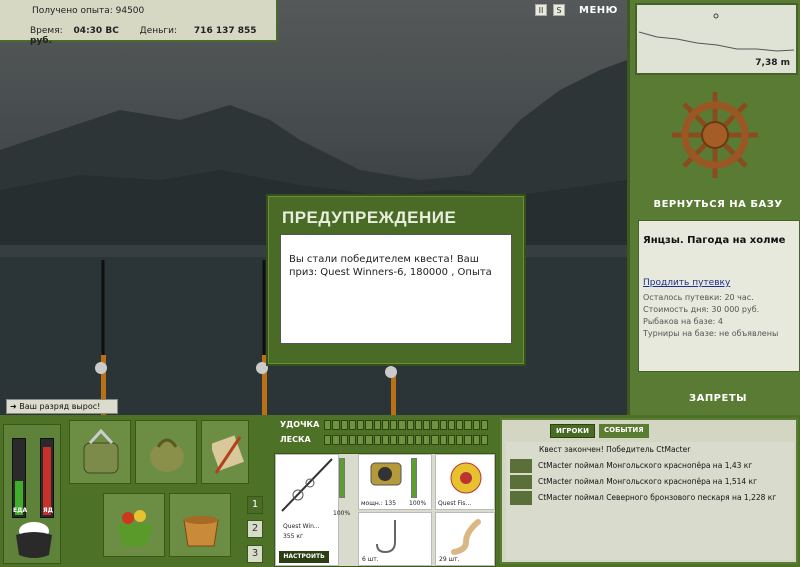 The width and height of the screenshot is (800, 567). What do you see at coordinates (255, 529) in the screenshot?
I see `page-2-button: 2` at bounding box center [255, 529].